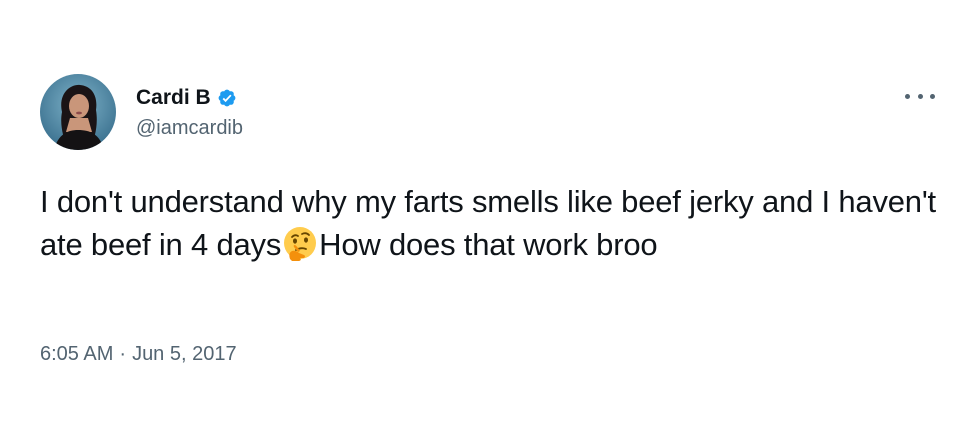  Describe the element at coordinates (189, 128) in the screenshot. I see `user-handle: @iamcardib` at that location.